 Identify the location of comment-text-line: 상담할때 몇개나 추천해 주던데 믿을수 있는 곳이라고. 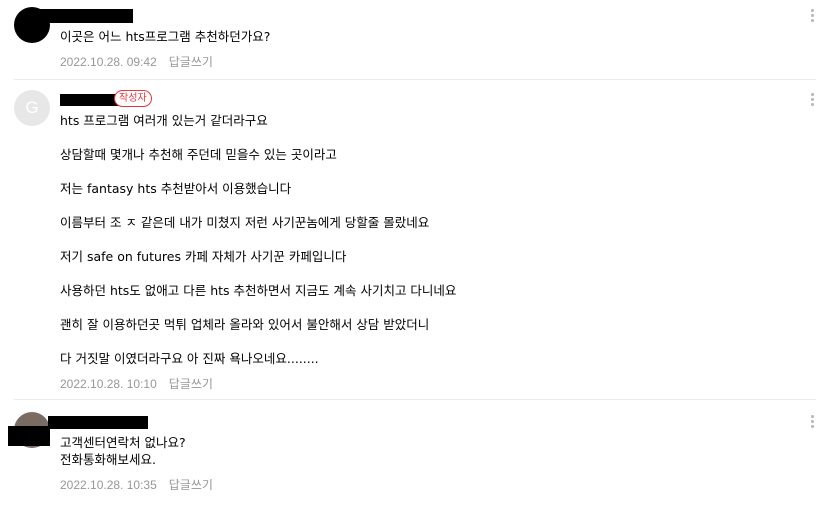
(198, 154).